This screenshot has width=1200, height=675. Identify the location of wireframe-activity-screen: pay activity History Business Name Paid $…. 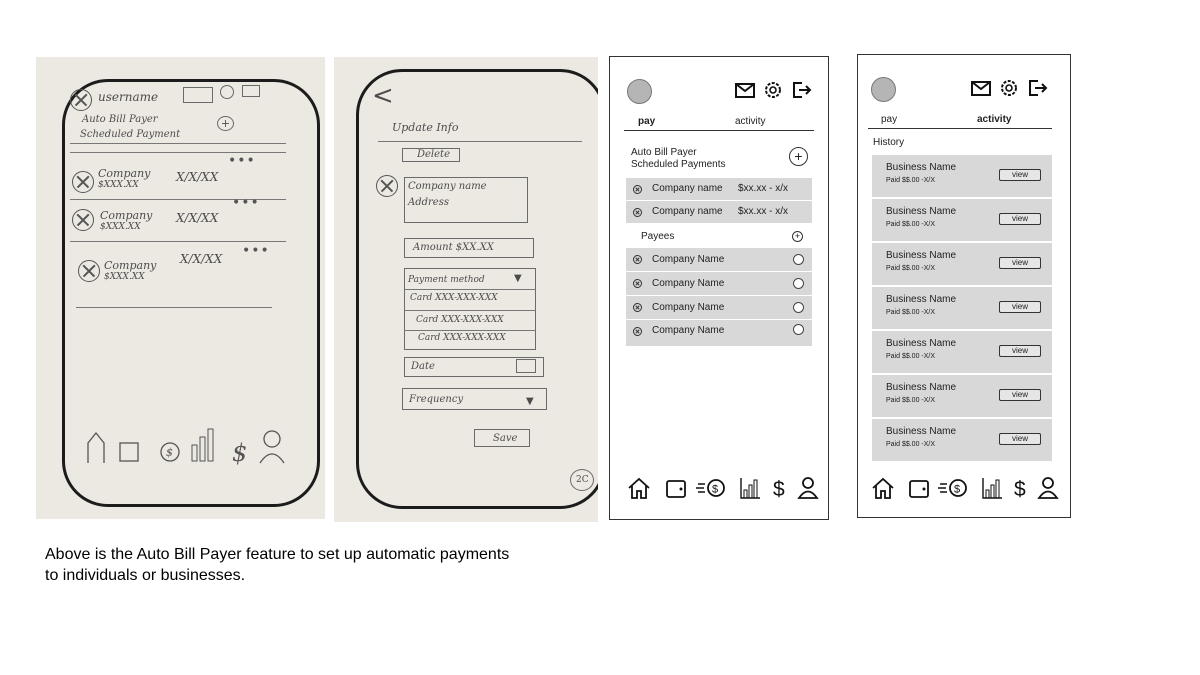
(964, 286).